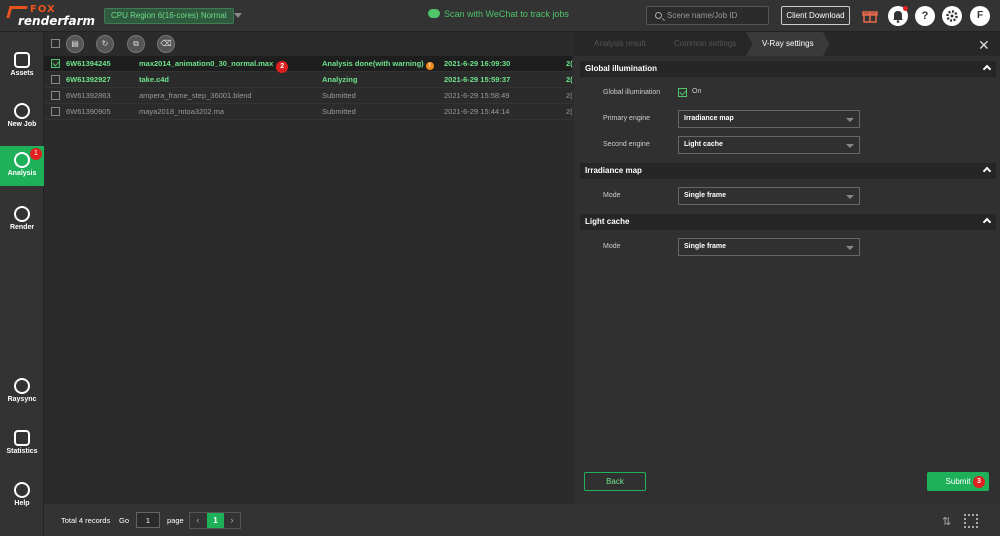 This screenshot has height=536, width=1000. Describe the element at coordinates (703, 144) in the screenshot. I see `second-engine-value: Light cache` at that location.